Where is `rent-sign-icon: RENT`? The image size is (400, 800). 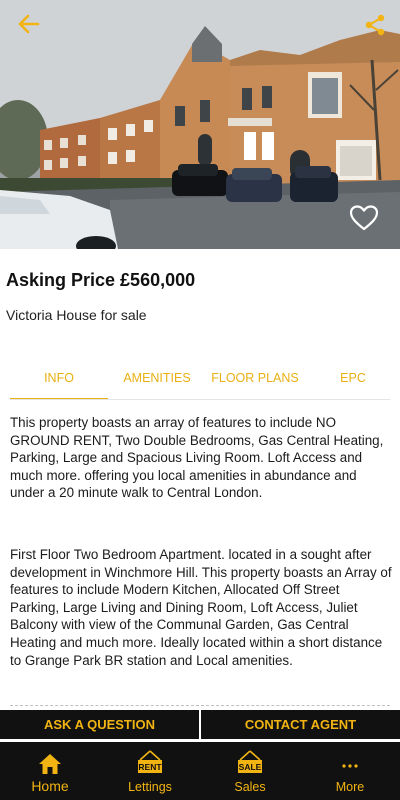
rent-sign-icon: RENT is located at coordinates (150, 761).